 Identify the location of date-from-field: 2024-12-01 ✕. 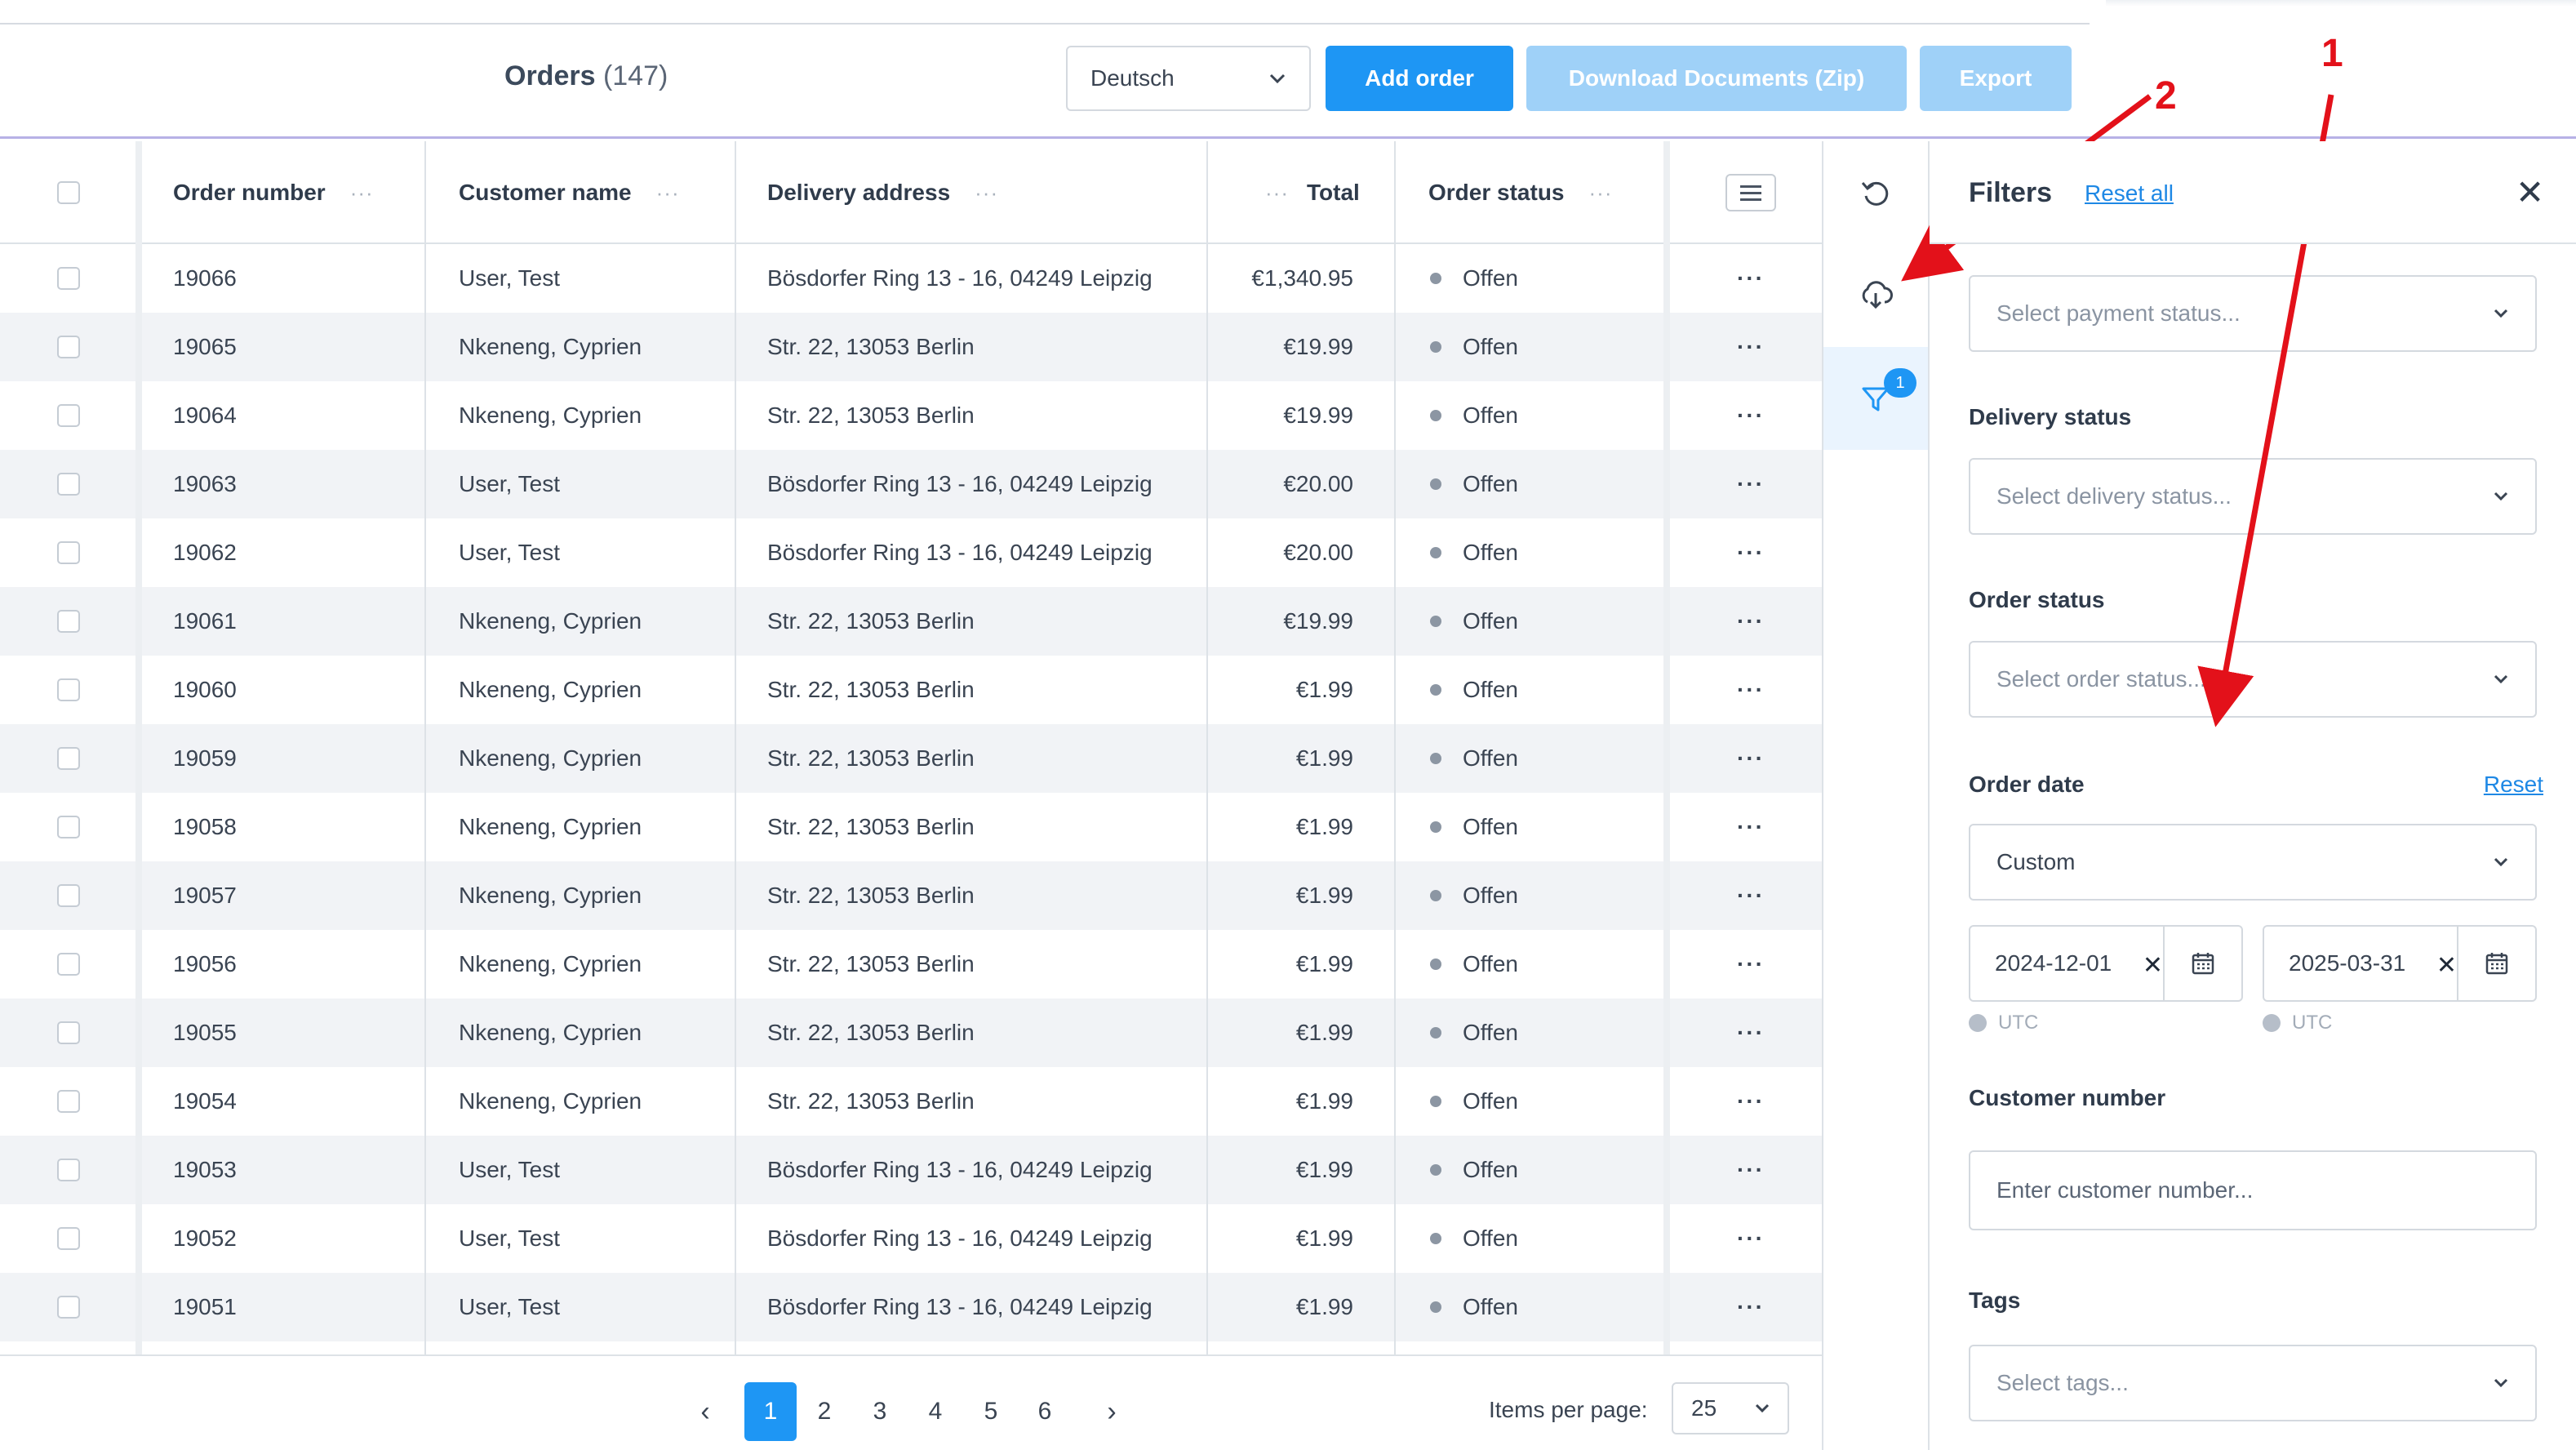
(2106, 963).